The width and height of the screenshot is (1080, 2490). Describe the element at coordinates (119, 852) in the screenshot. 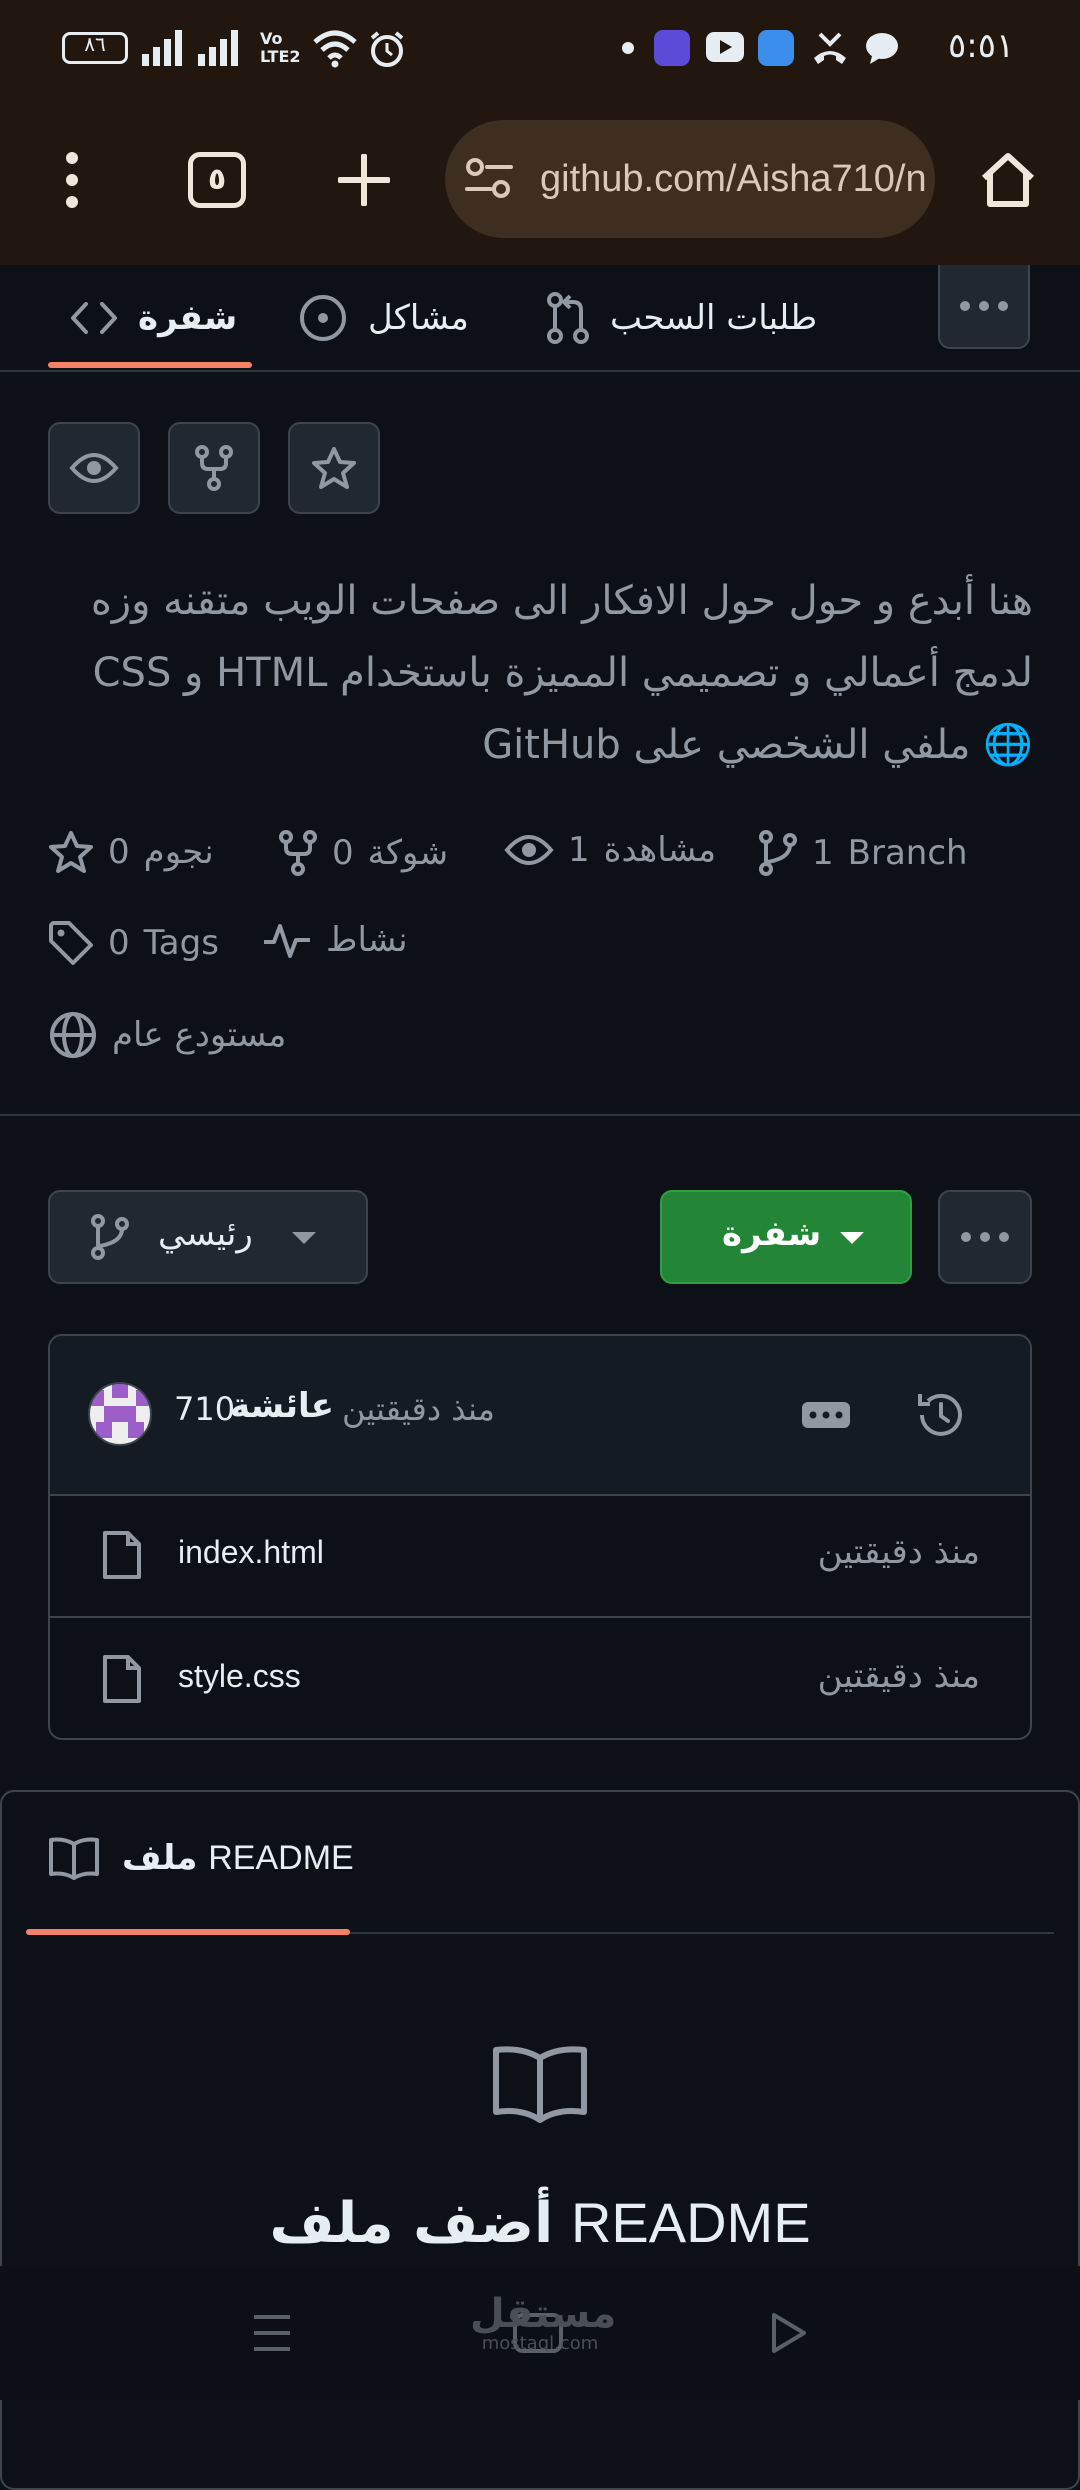

I see `stars-count: 0` at that location.